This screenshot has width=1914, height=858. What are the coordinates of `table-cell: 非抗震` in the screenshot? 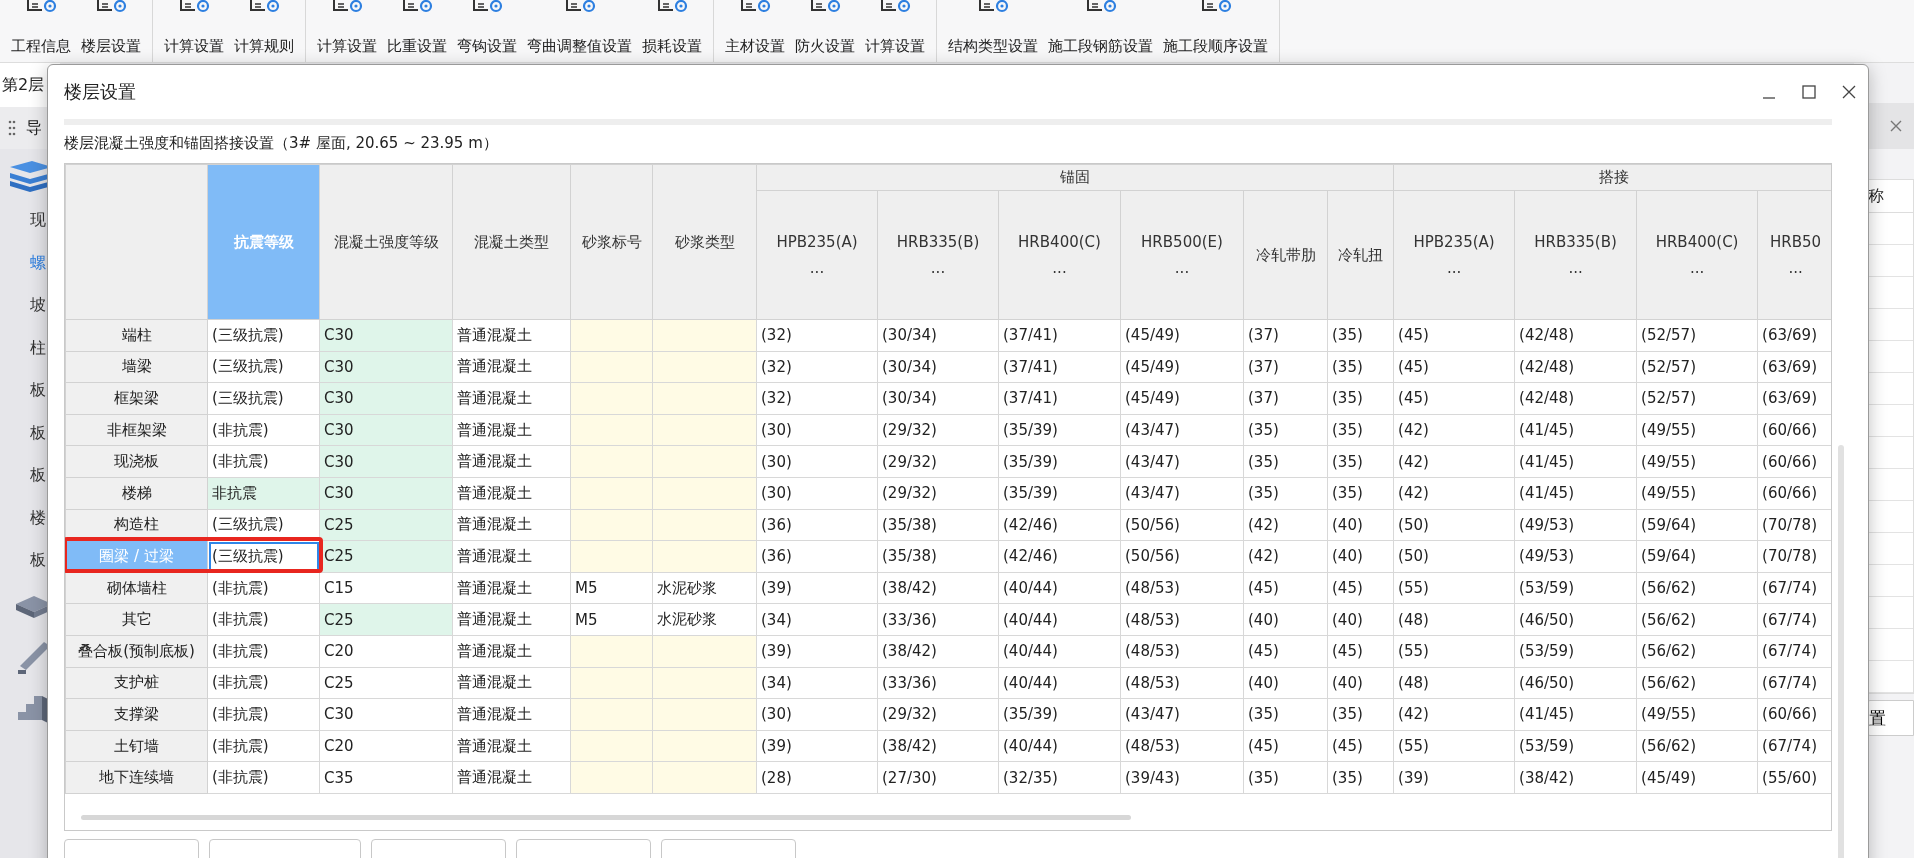 It's located at (263, 493).